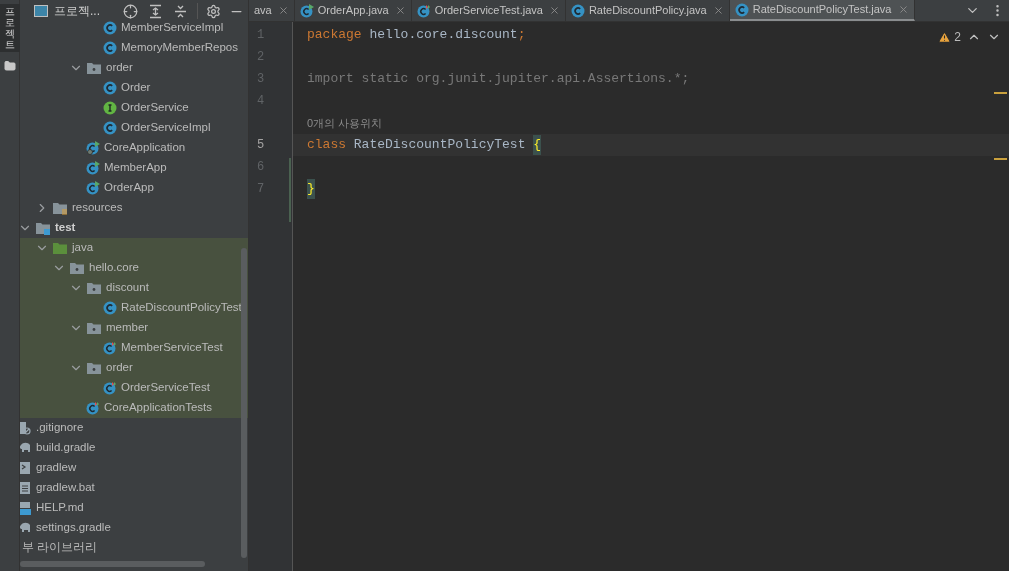 This screenshot has width=1009, height=571. Describe the element at coordinates (134, 348) in the screenshot. I see `tree-row: MemberServiceTest` at that location.